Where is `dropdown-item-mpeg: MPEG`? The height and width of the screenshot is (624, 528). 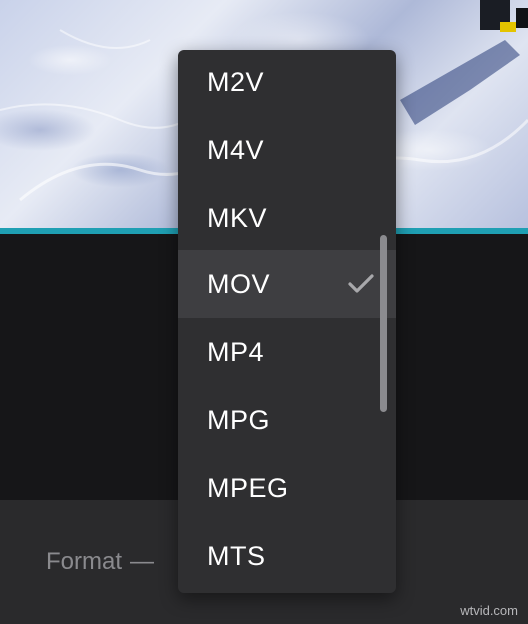 dropdown-item-mpeg: MPEG is located at coordinates (287, 488).